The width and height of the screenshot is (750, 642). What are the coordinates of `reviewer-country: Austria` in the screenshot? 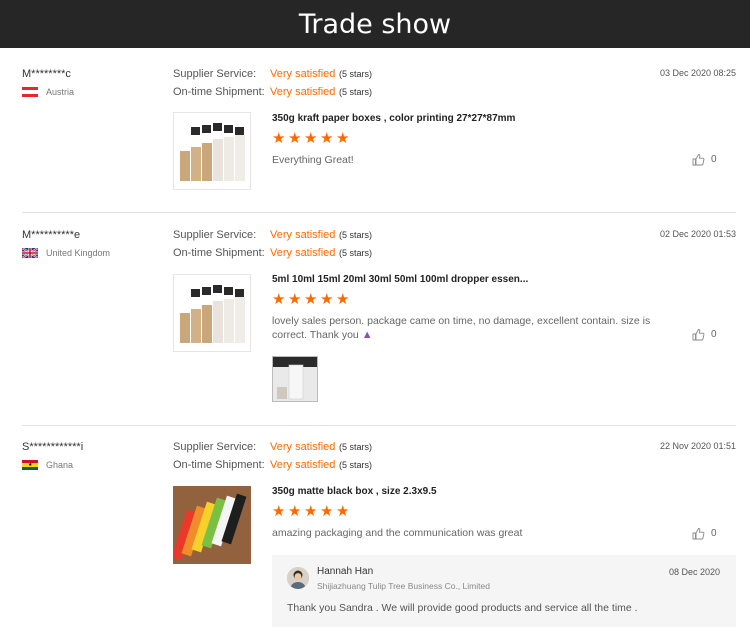 It's located at (48, 92).